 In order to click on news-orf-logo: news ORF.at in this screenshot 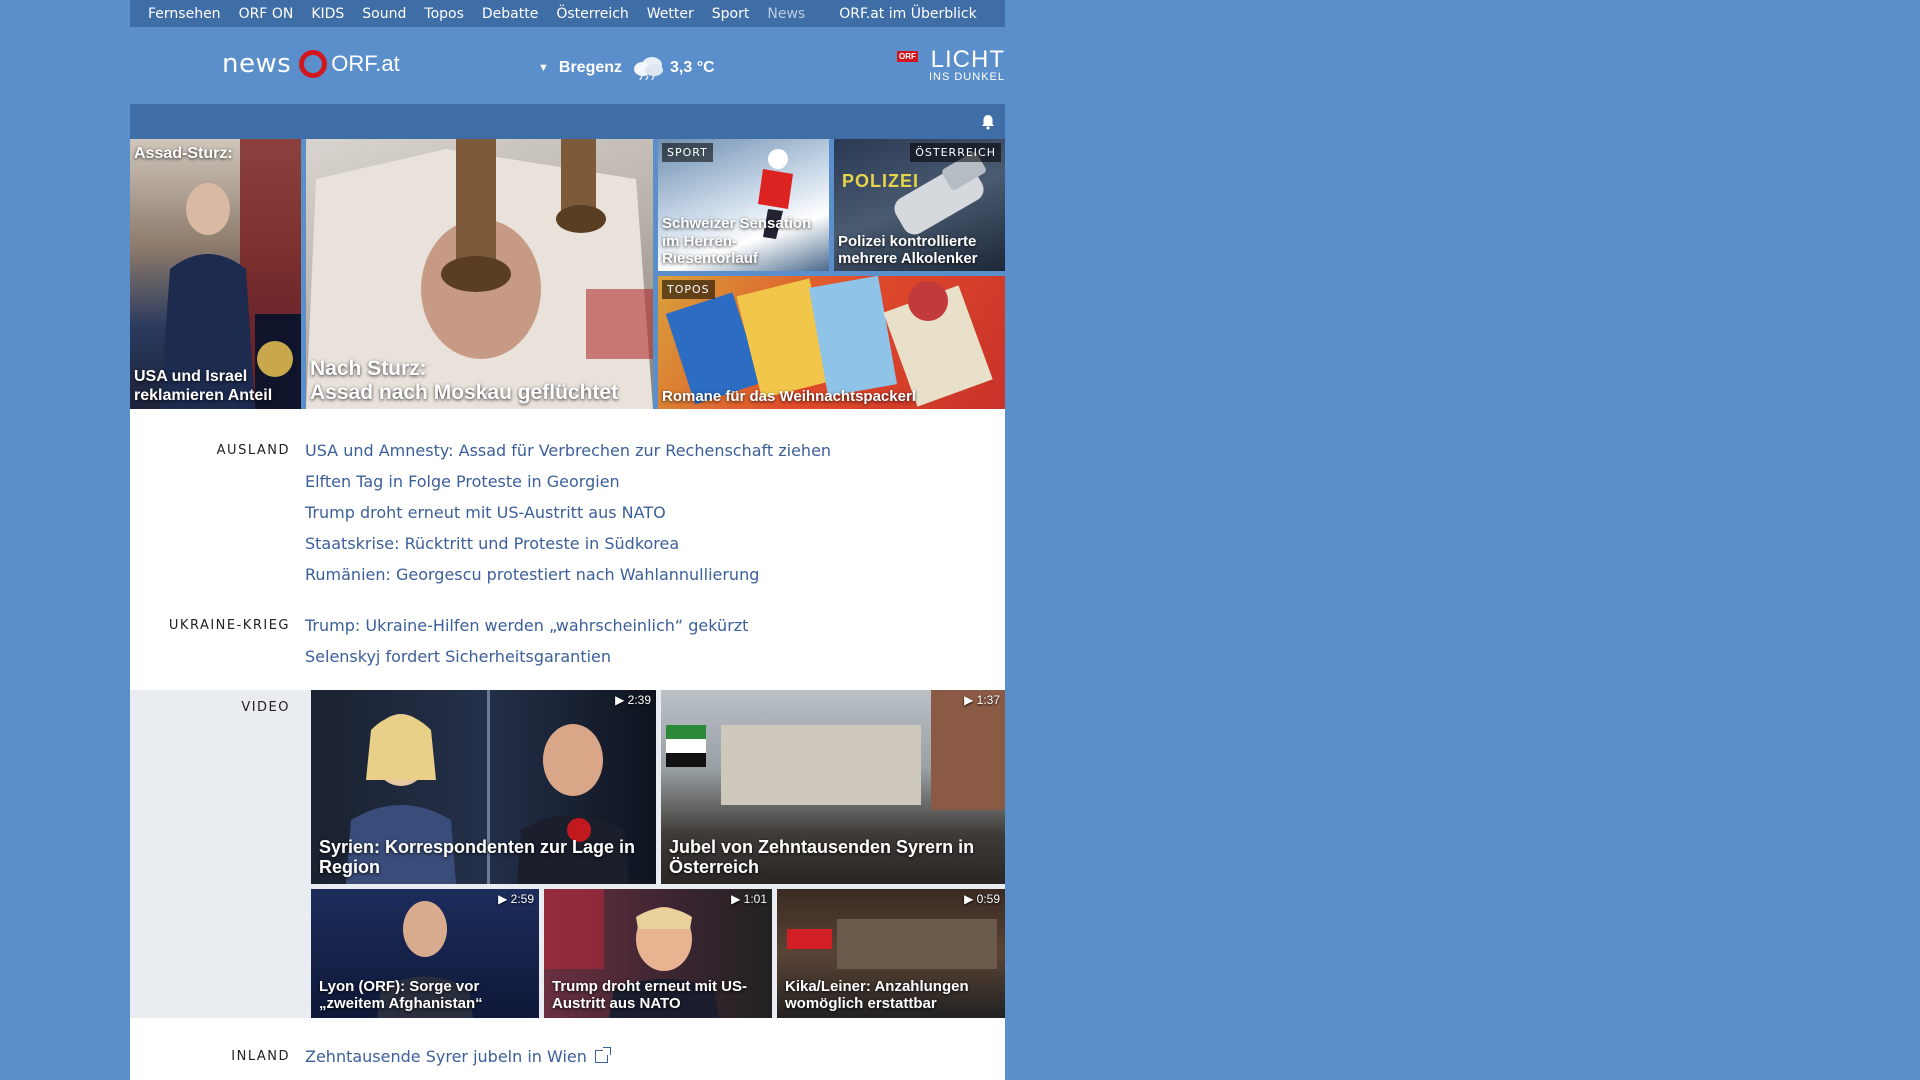, I will do `click(311, 64)`.